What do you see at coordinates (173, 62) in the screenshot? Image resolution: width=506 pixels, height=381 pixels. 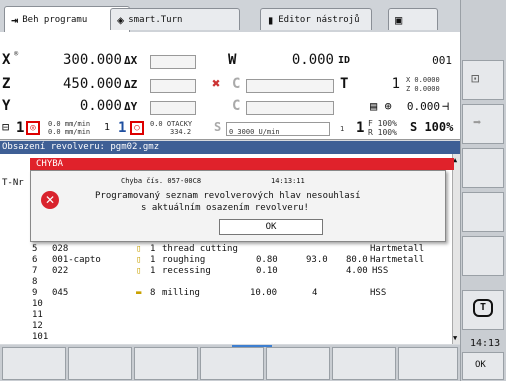 I see `x-delta-field` at bounding box center [173, 62].